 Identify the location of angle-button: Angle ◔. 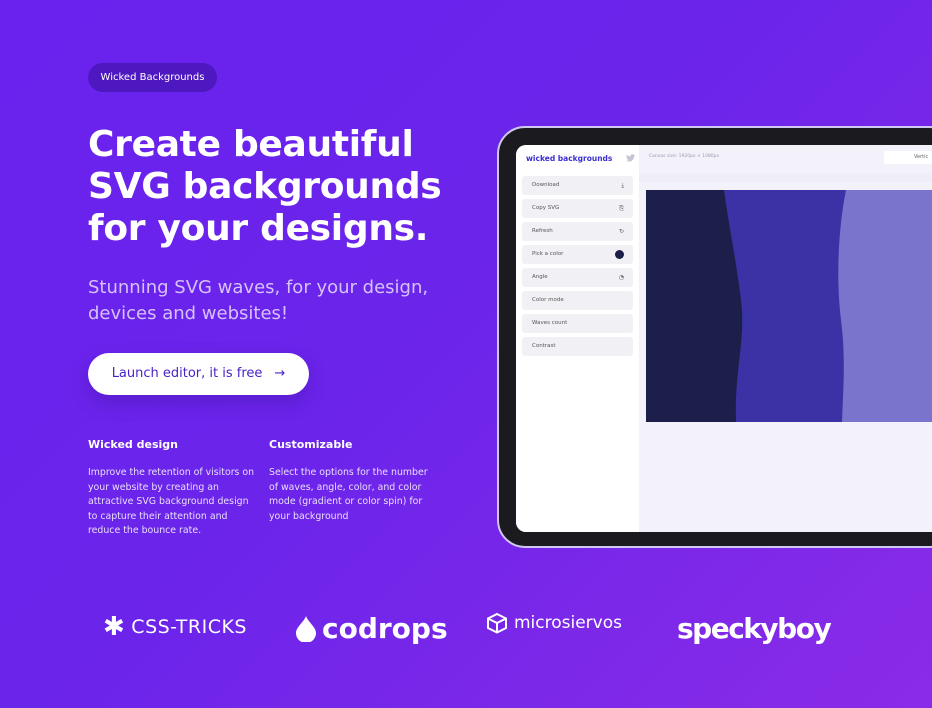
(577, 277).